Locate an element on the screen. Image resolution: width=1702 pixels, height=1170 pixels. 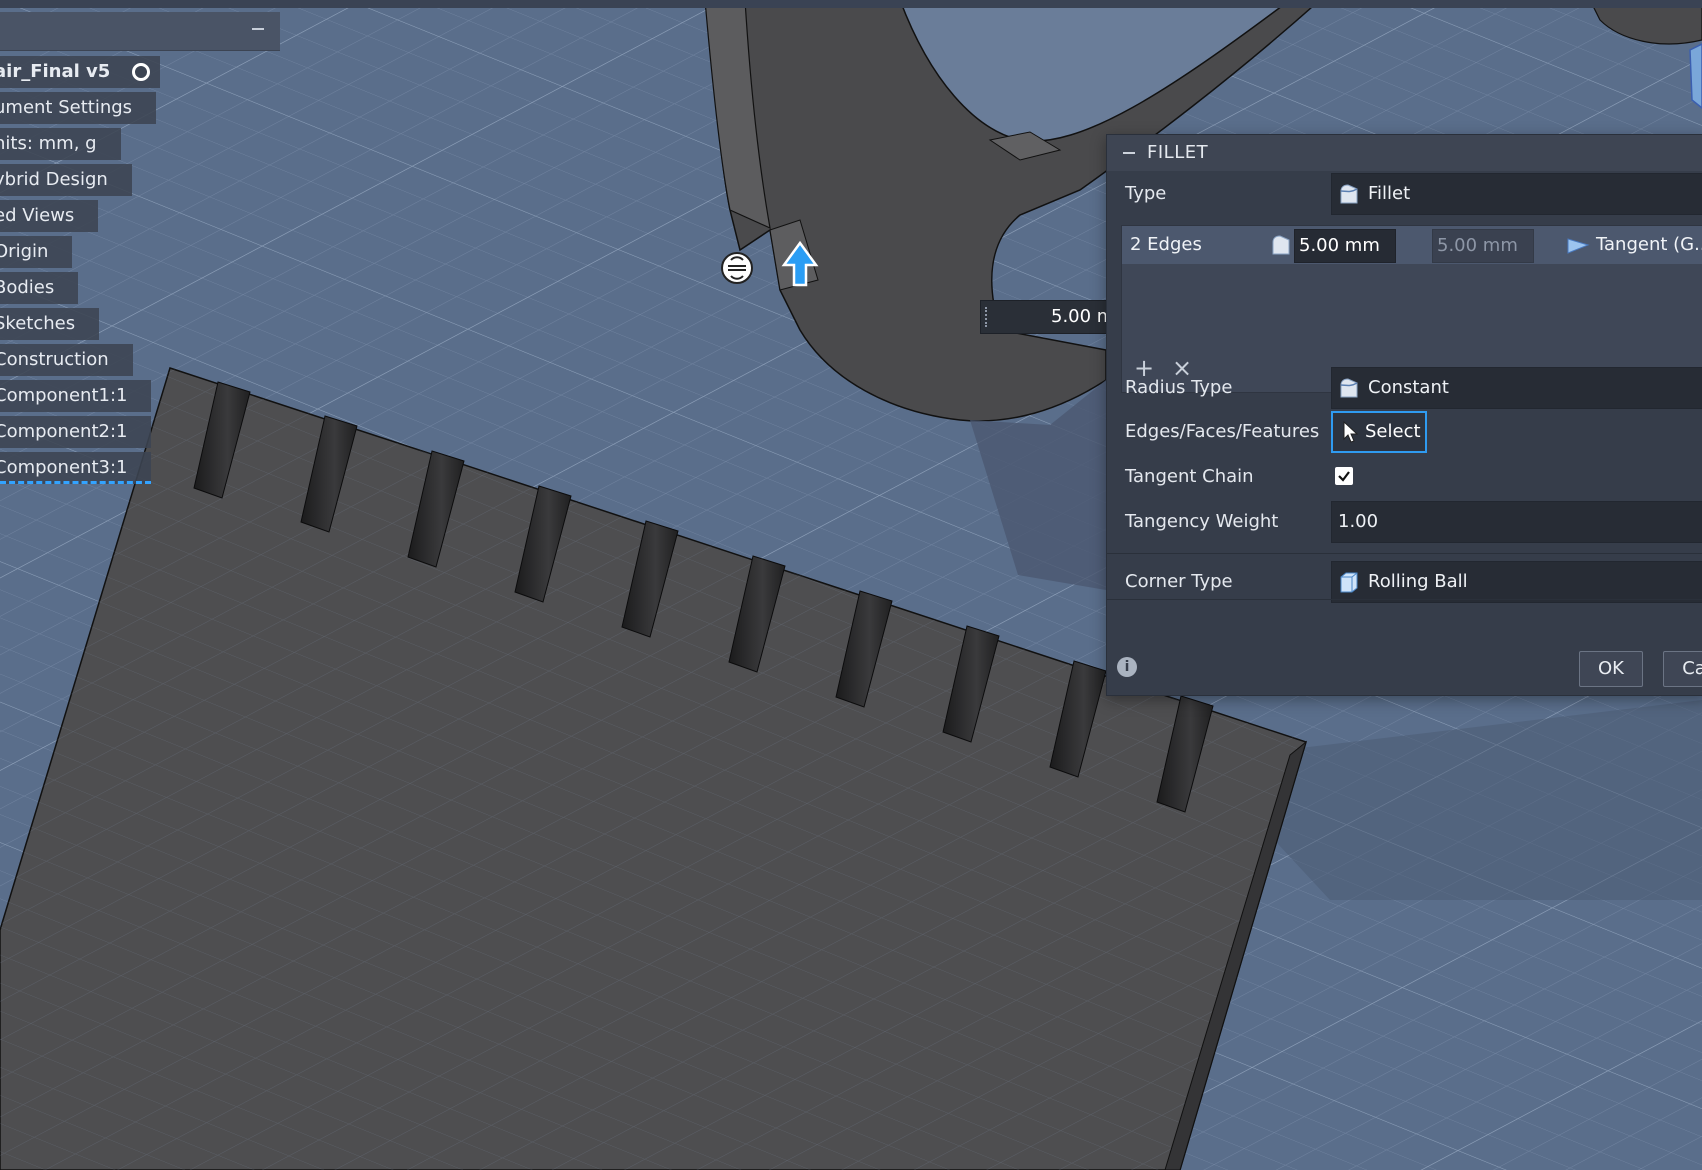
section-divider is located at coordinates (1404, 553).